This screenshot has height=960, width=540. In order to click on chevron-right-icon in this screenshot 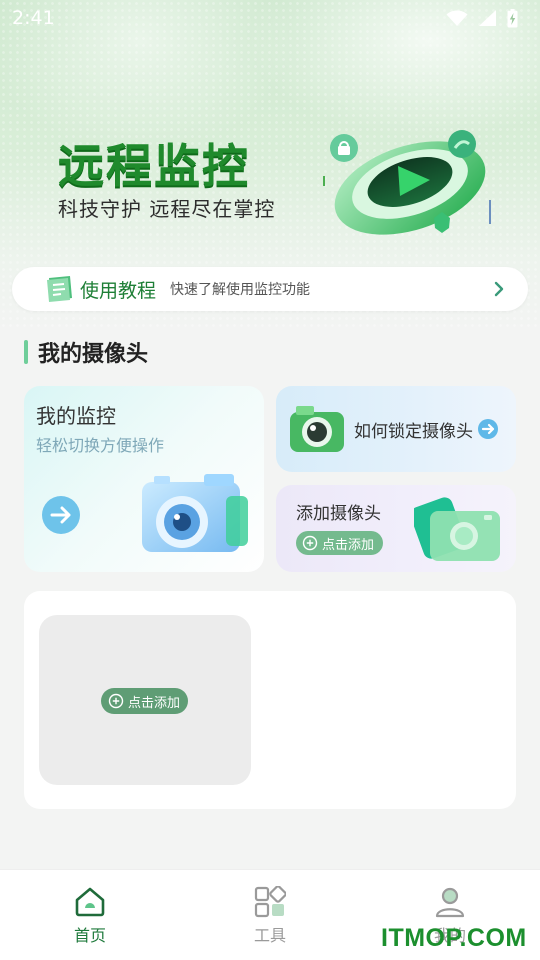, I will do `click(499, 289)`.